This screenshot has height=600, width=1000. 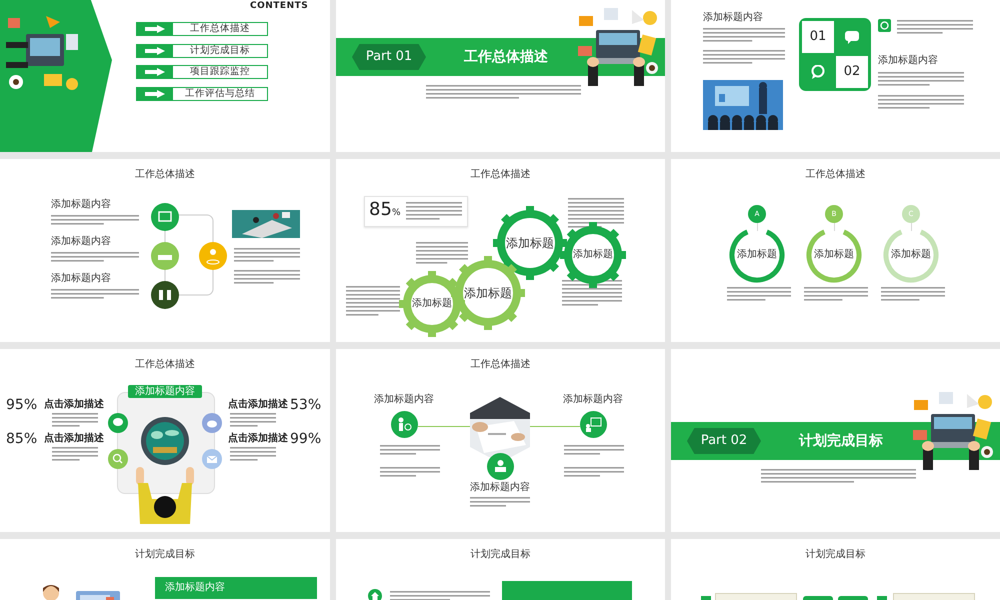 I want to click on contents-heading: CONTENTS, so click(x=280, y=6).